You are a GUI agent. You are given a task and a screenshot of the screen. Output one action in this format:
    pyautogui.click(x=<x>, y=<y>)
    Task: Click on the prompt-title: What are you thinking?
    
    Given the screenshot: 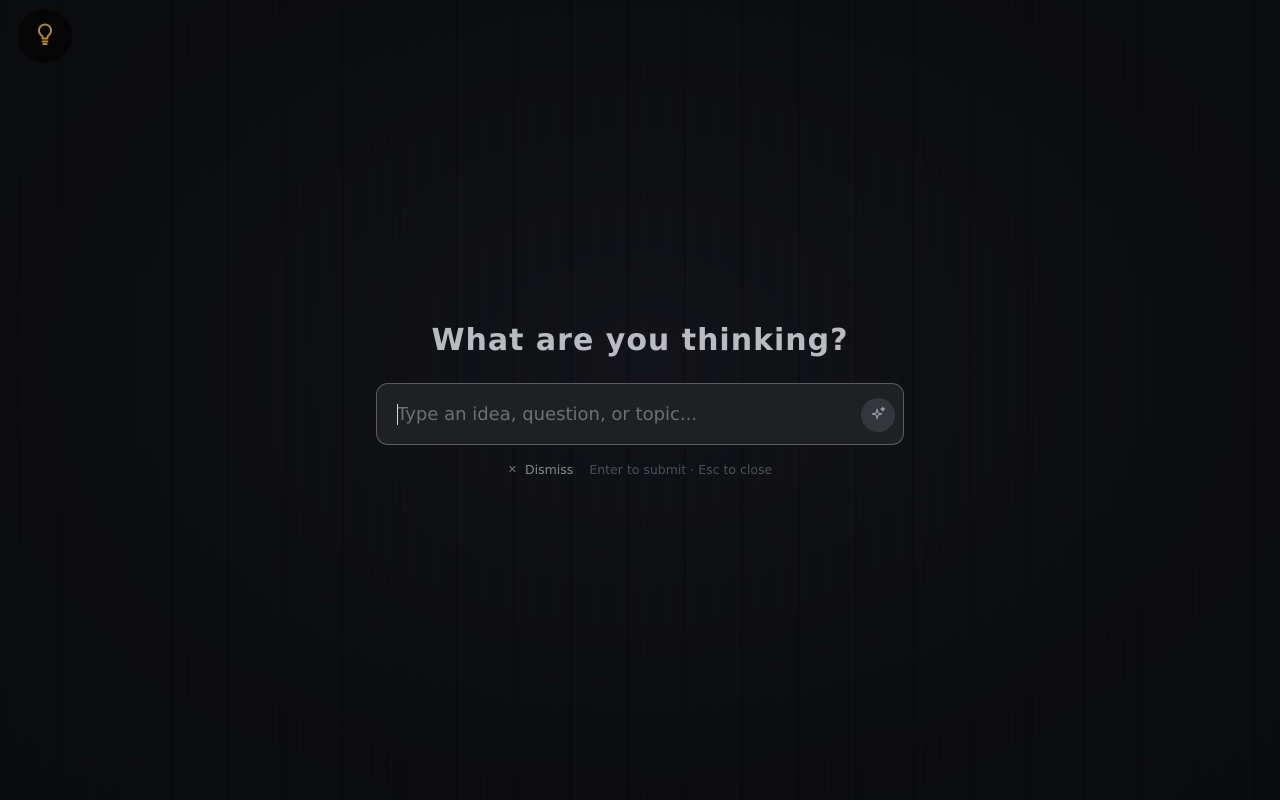 What is the action you would take?
    pyautogui.click(x=640, y=340)
    